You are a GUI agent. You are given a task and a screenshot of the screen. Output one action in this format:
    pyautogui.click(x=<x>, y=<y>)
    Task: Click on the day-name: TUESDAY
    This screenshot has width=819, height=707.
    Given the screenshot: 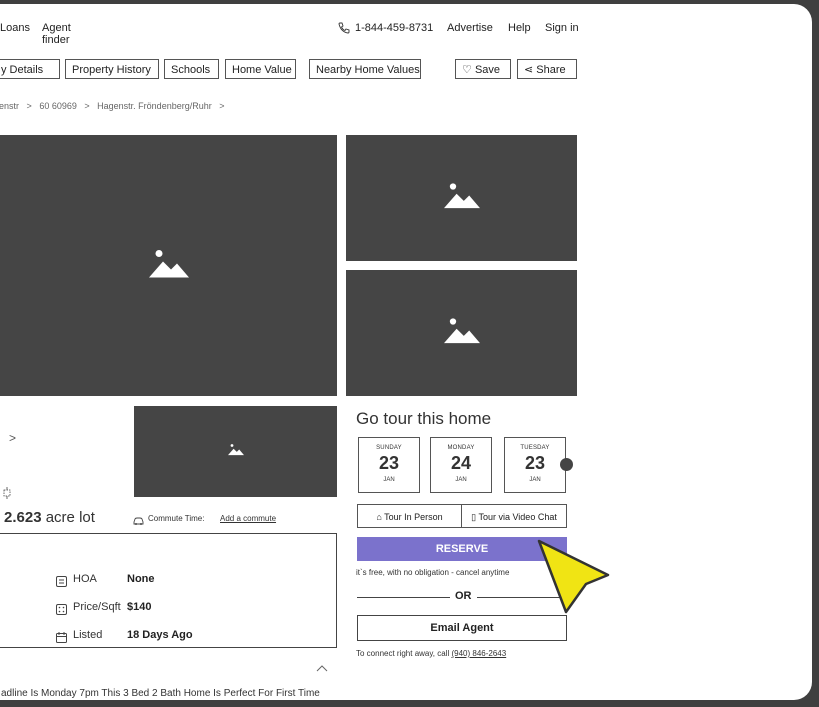 What is the action you would take?
    pyautogui.click(x=535, y=448)
    